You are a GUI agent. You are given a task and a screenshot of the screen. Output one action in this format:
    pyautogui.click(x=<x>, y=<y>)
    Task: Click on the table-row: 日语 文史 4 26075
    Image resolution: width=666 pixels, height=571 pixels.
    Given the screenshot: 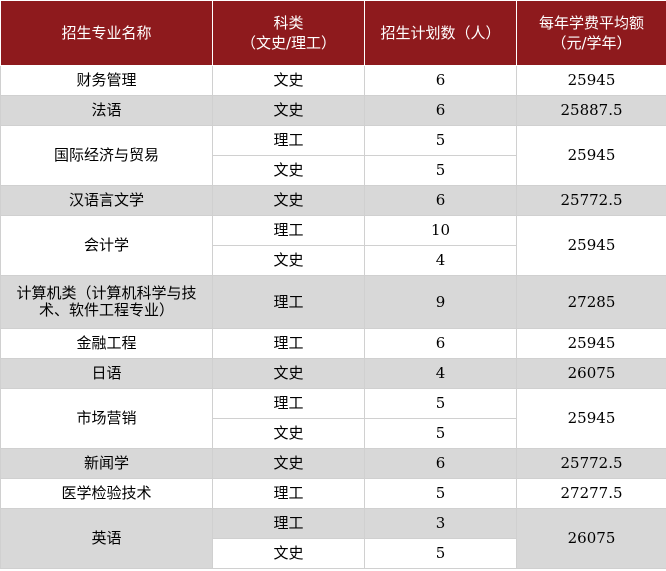 What is the action you would take?
    pyautogui.click(x=333, y=373)
    